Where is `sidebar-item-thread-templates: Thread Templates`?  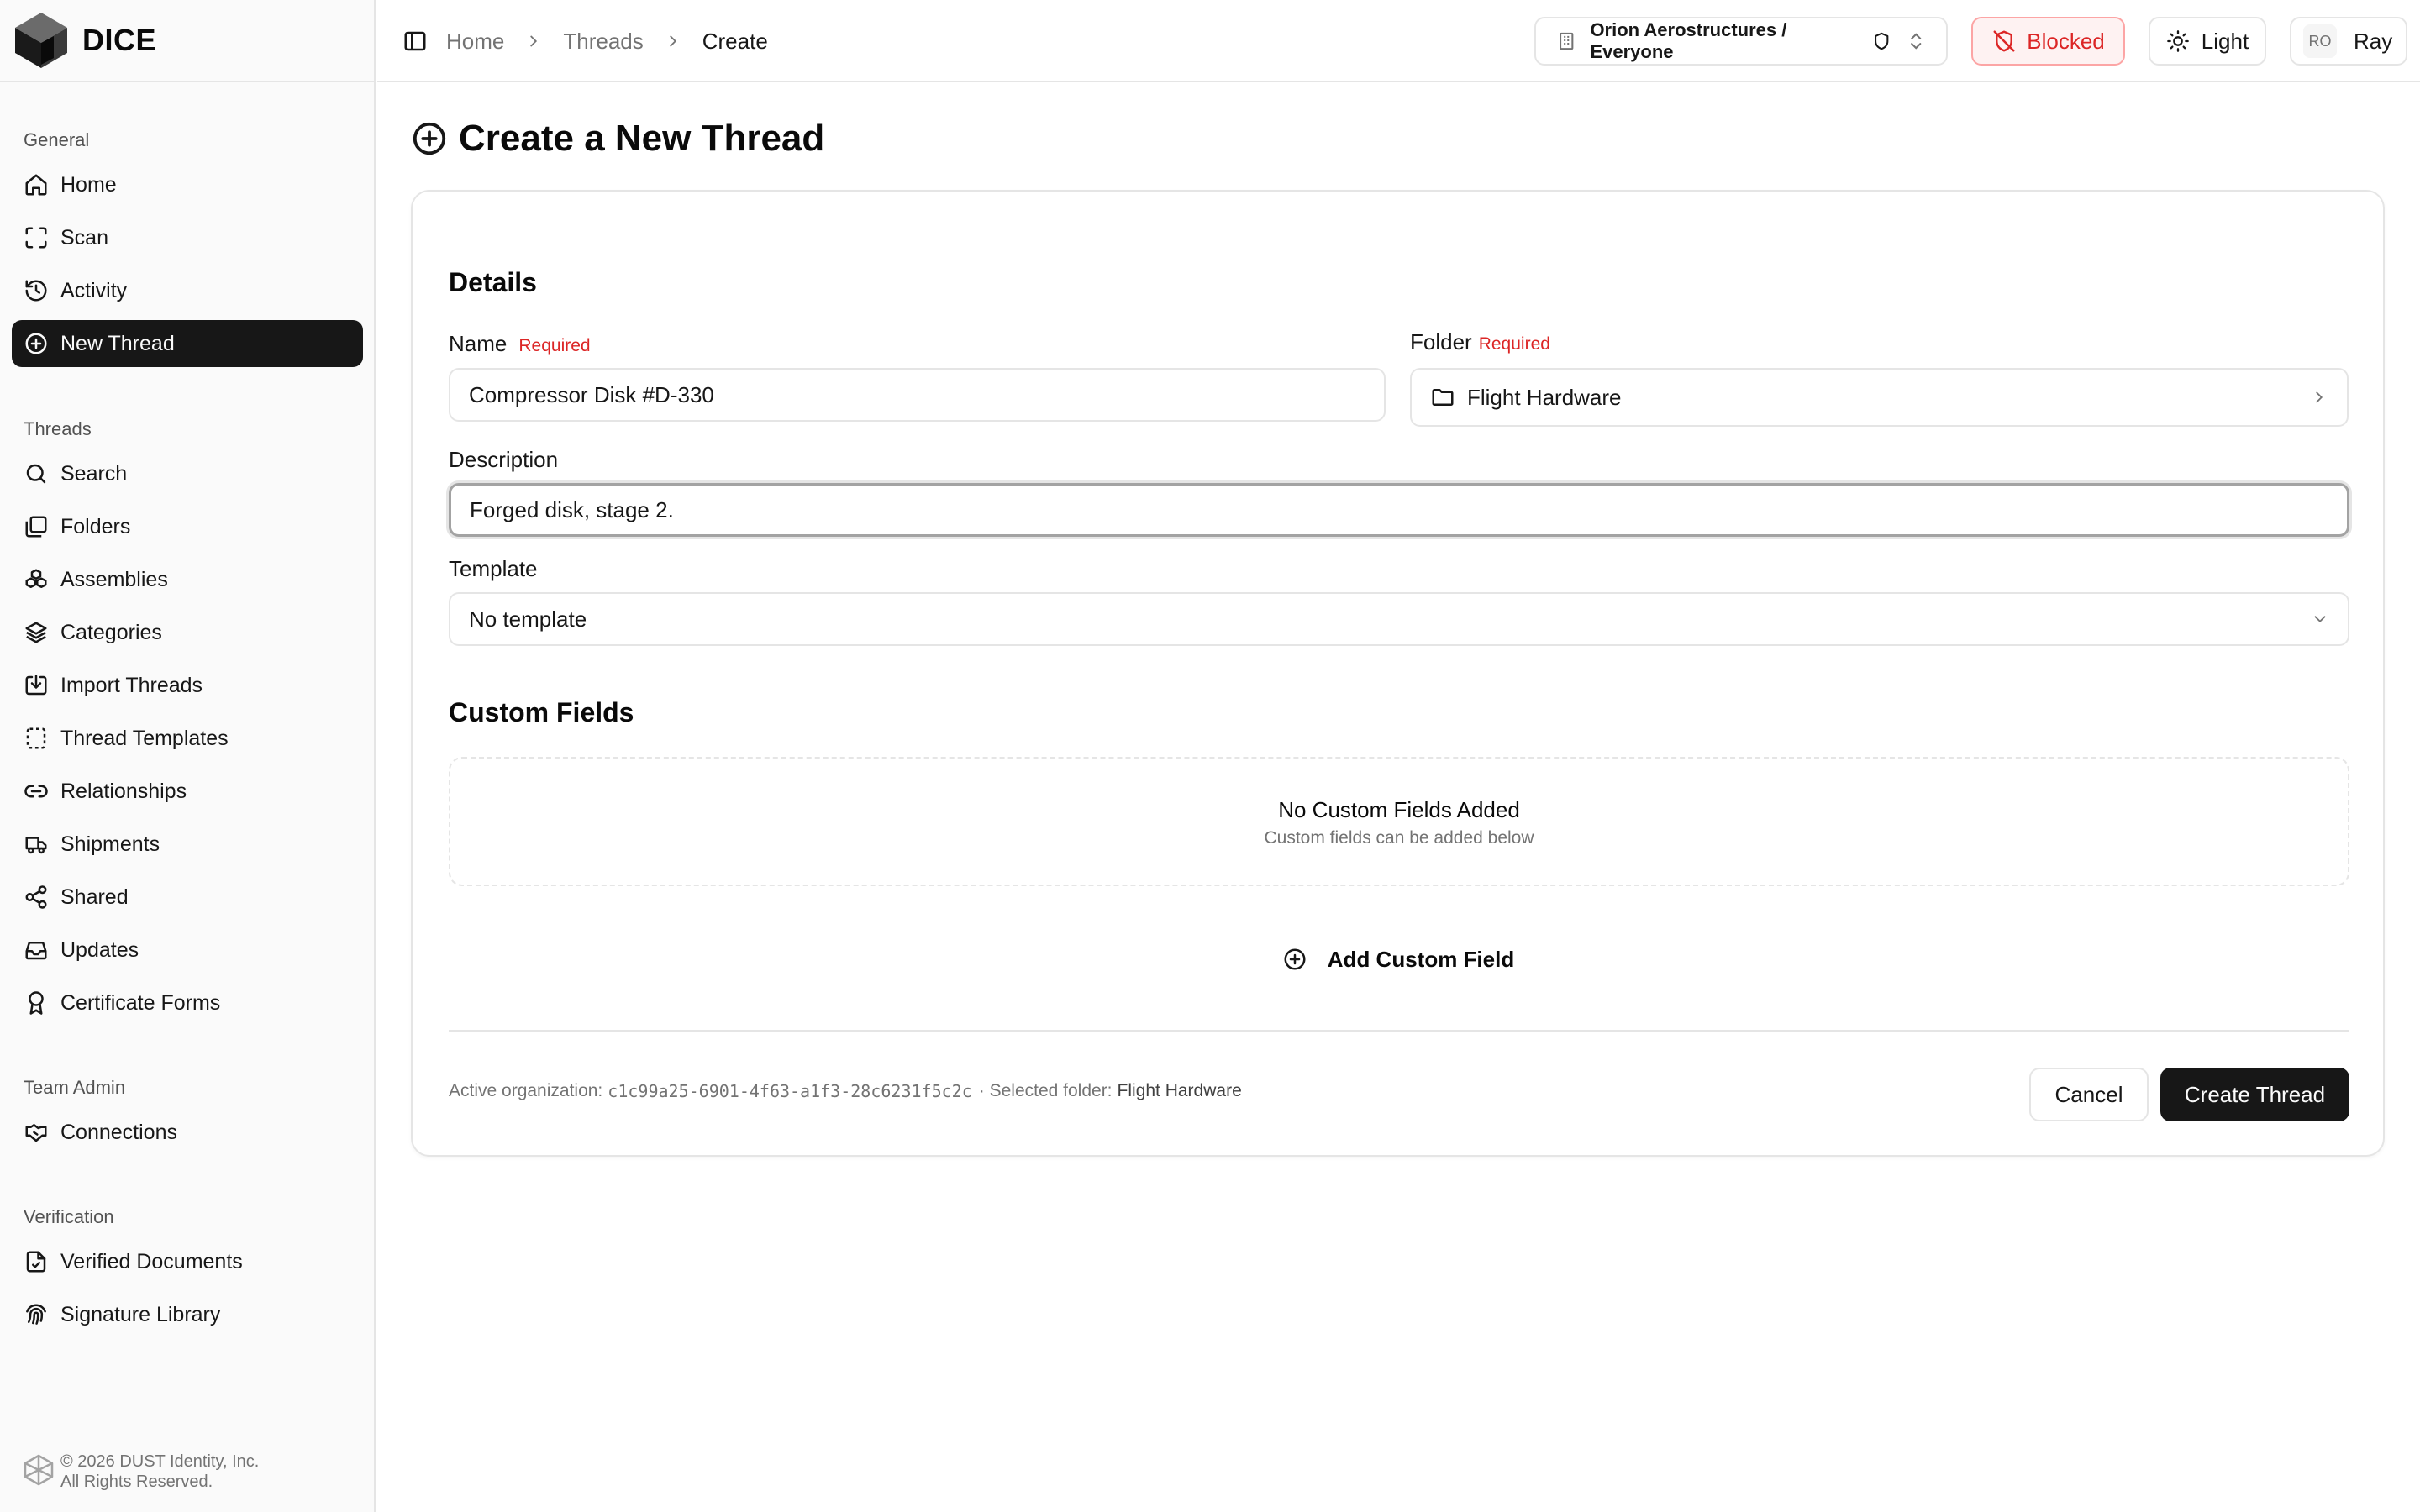
sidebar-item-thread-templates: Thread Templates is located at coordinates (187, 738).